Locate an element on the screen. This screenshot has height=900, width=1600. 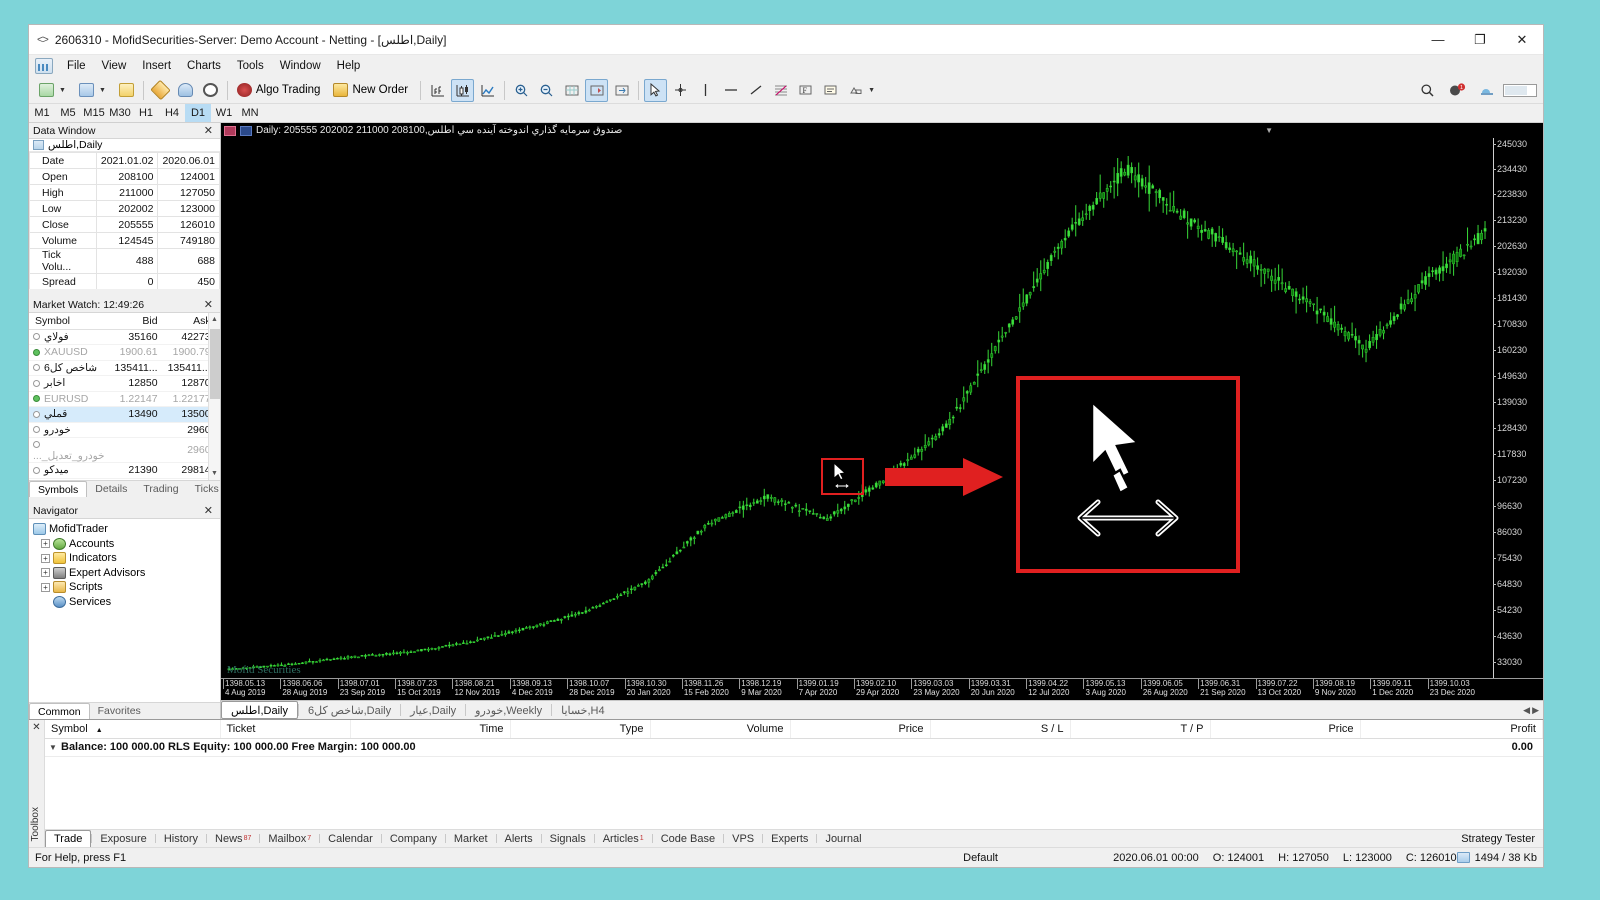
status-profile: Default is located at coordinates (1038, 858).